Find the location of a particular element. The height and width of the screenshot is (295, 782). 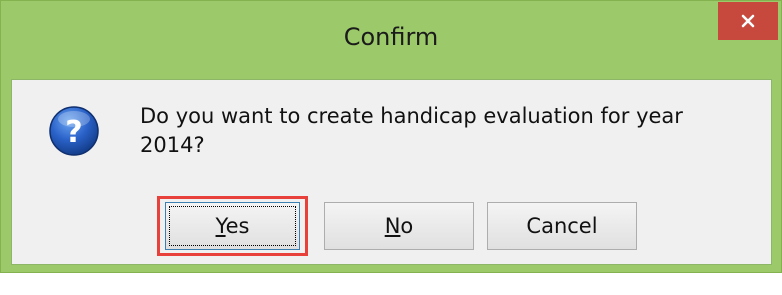

question-icon: ? is located at coordinates (74, 131).